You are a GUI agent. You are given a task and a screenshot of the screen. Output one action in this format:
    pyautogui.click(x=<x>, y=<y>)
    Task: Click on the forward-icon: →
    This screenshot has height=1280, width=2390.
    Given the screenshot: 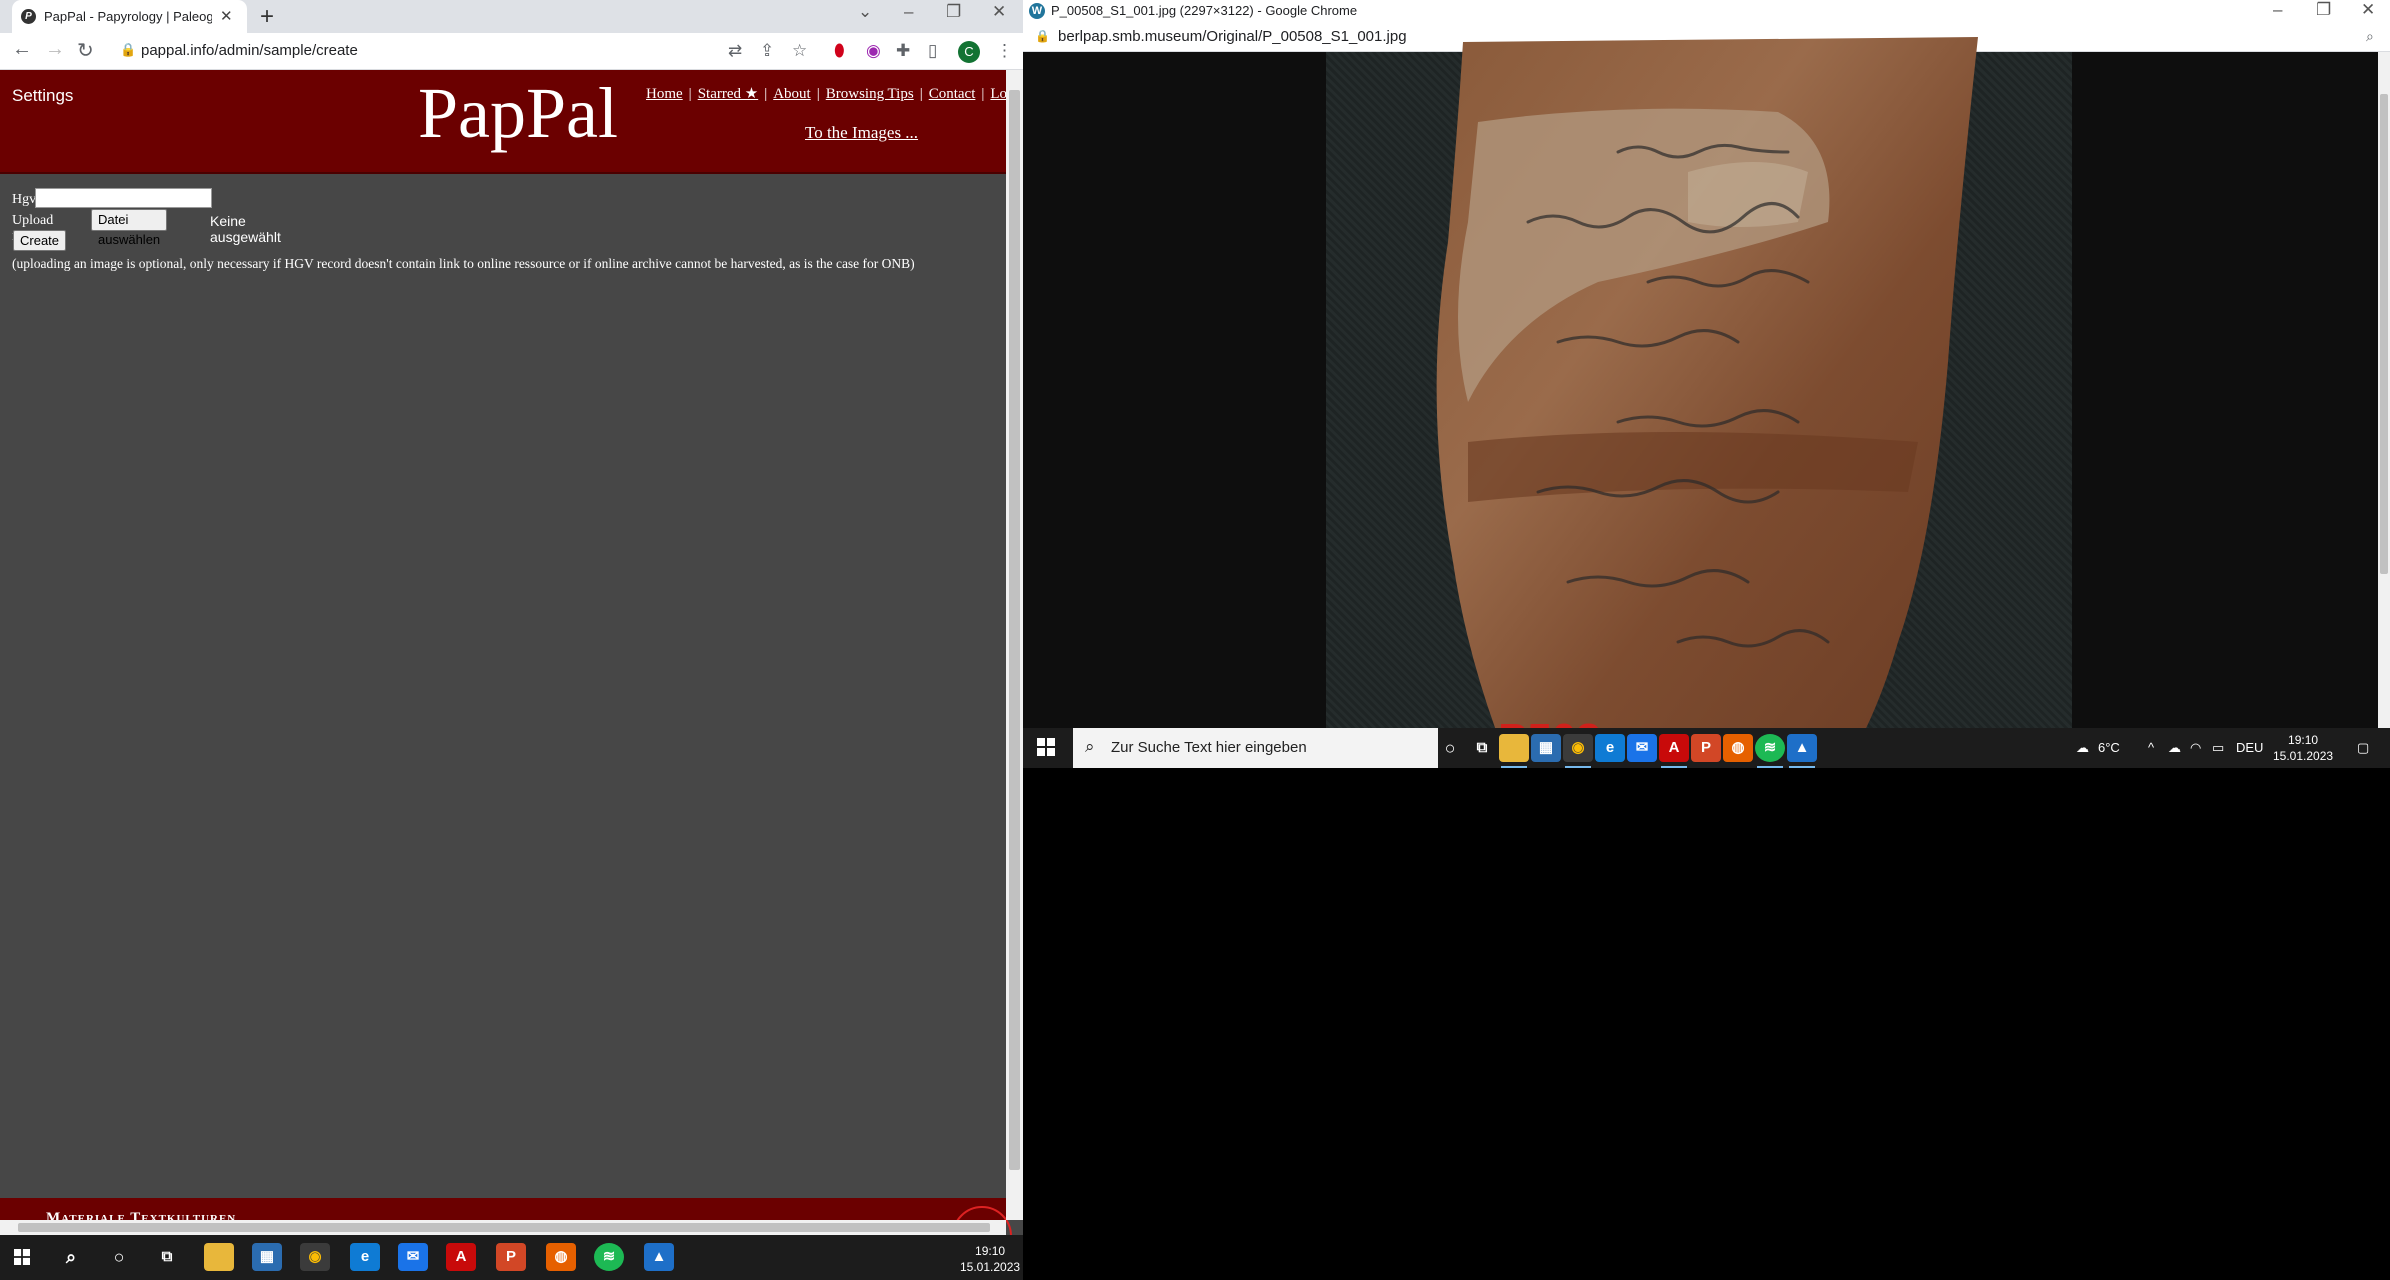 What is the action you would take?
    pyautogui.click(x=55, y=49)
    